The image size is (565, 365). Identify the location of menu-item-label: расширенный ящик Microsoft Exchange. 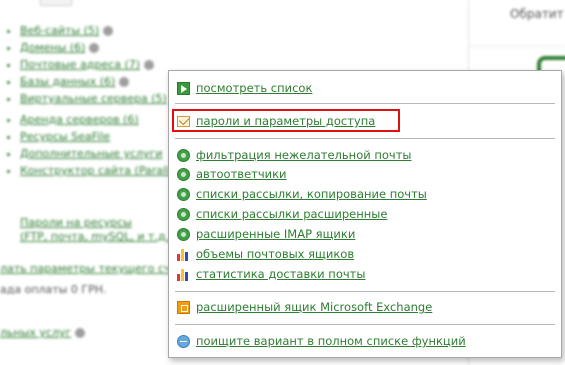
(314, 307).